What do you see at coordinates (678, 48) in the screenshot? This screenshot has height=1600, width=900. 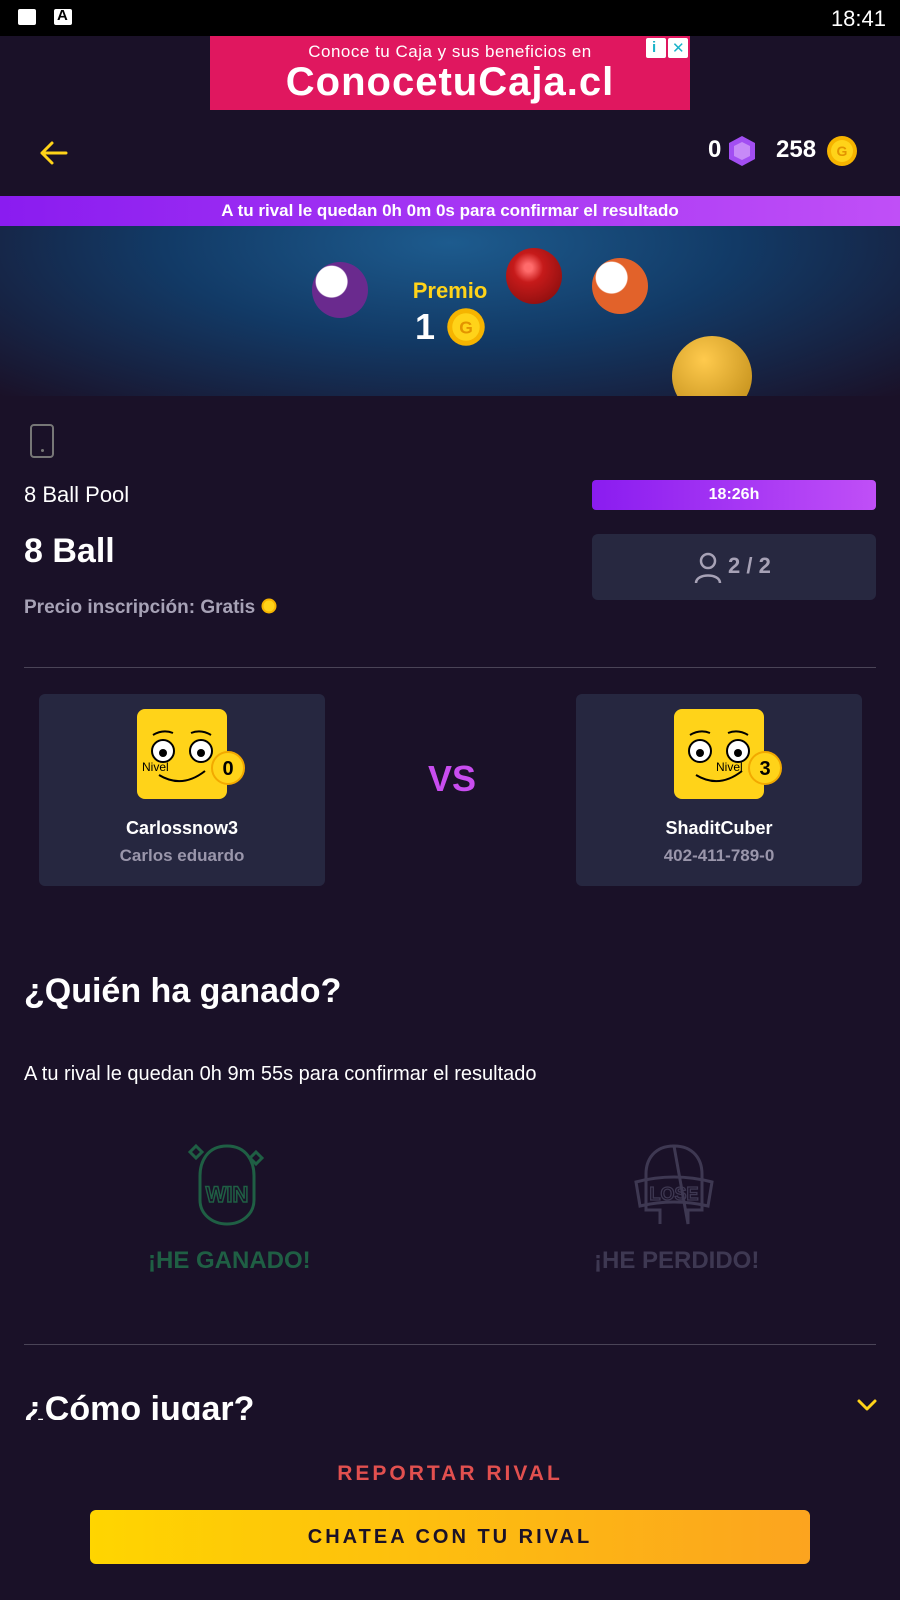 I see `ad-close-icon: ✕` at bounding box center [678, 48].